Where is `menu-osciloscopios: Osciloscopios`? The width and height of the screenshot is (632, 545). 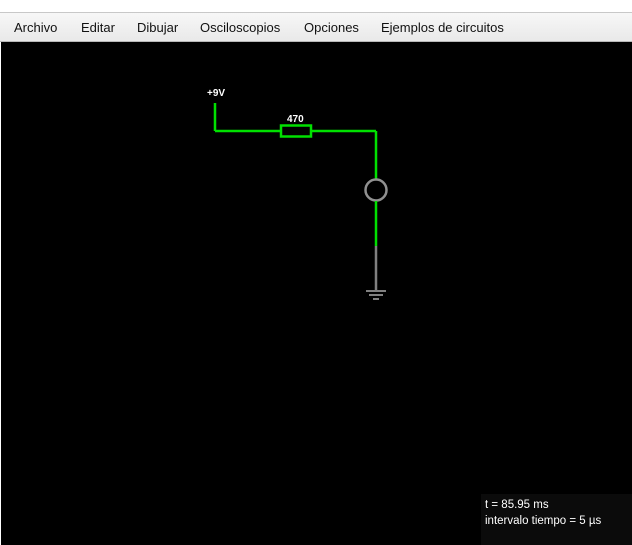
menu-osciloscopios: Osciloscopios is located at coordinates (240, 27).